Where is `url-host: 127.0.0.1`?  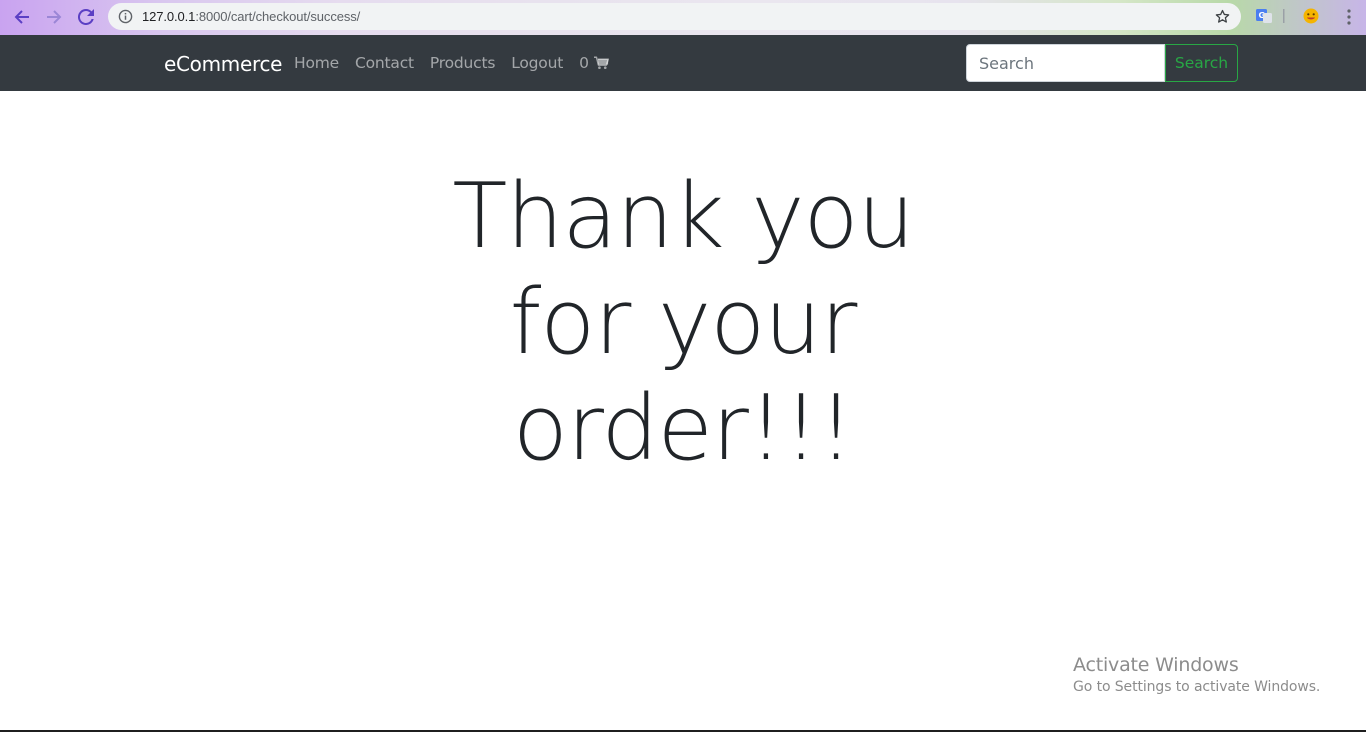 url-host: 127.0.0.1 is located at coordinates (169, 16).